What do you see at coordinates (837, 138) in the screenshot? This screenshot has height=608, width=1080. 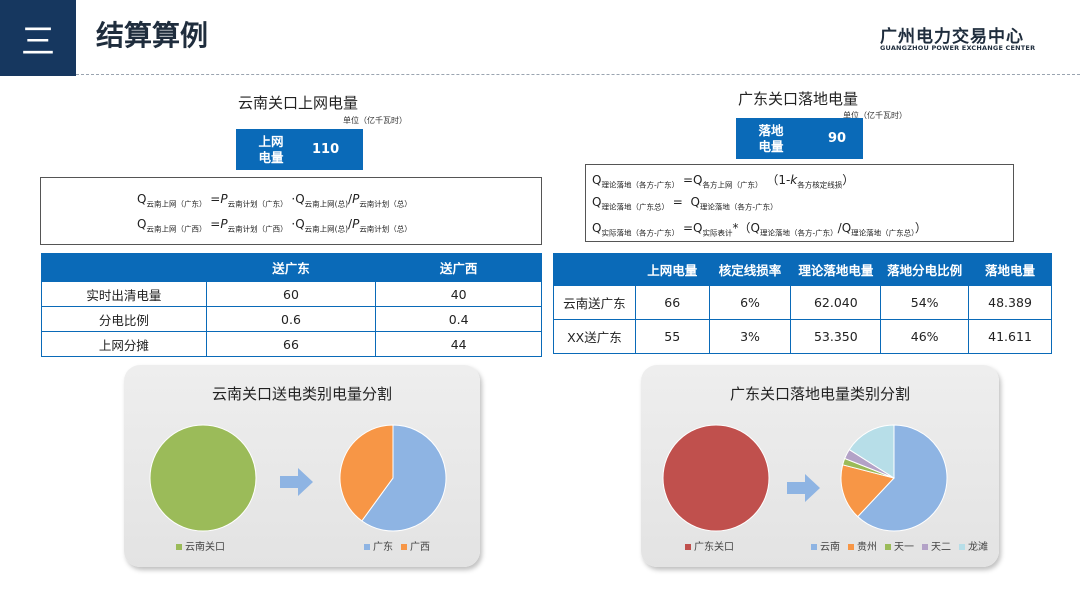 I see `right-kpi-value: 90` at bounding box center [837, 138].